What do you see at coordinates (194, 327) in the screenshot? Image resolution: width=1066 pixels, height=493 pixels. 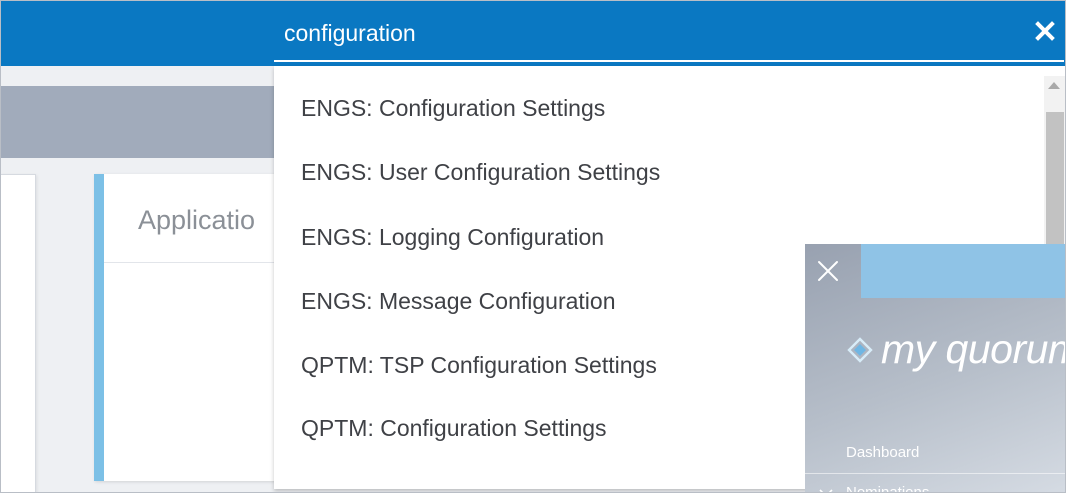 I see `applications-card: Applicatio` at bounding box center [194, 327].